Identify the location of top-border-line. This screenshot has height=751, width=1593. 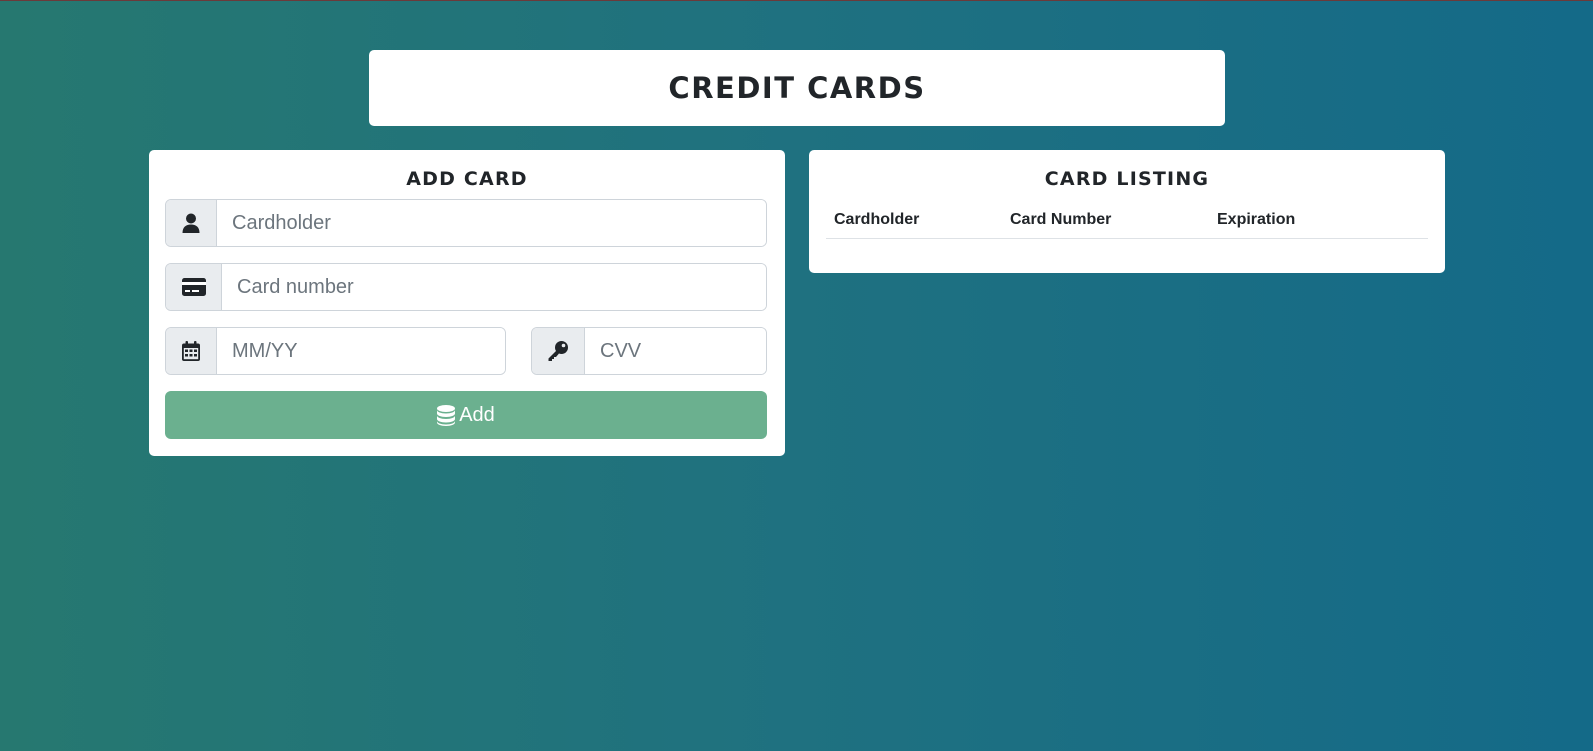
(796, 0).